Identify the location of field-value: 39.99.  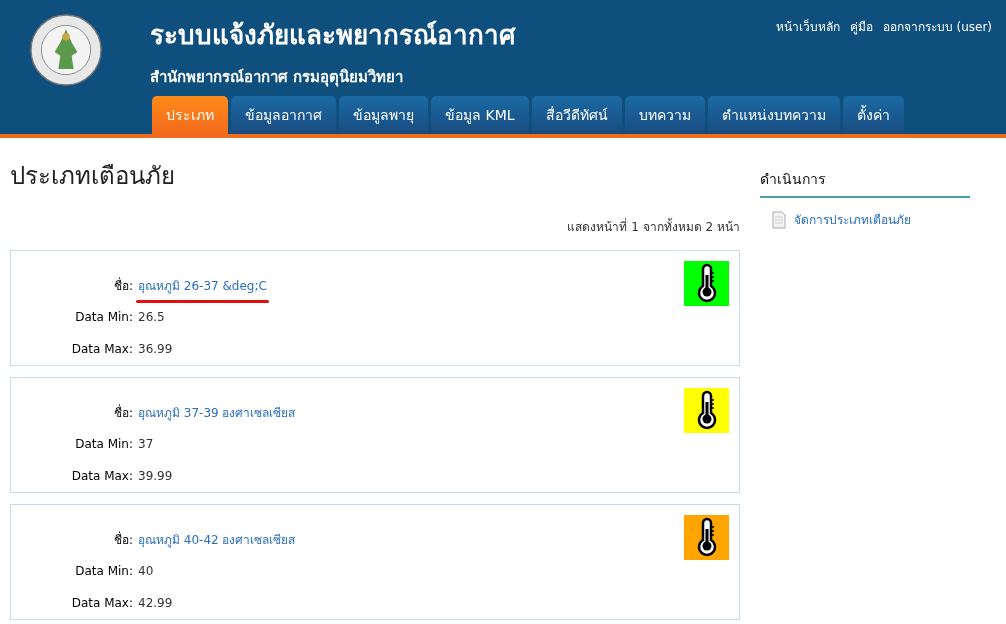
(155, 476).